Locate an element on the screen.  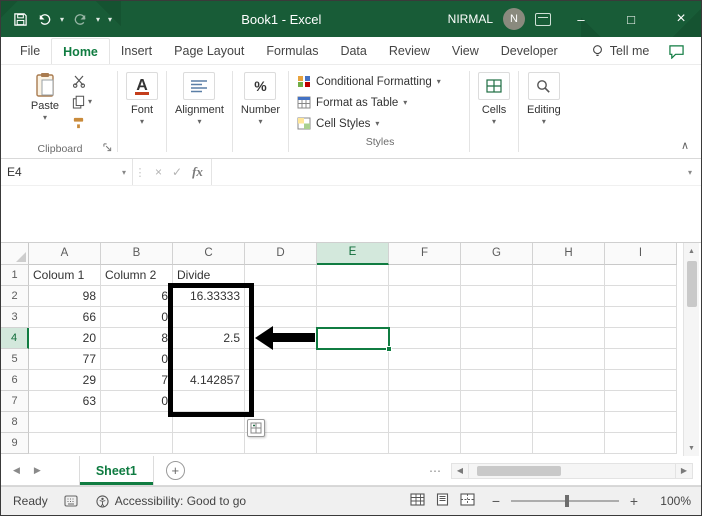
ribbon-display-options-icon is located at coordinates (543, 19).